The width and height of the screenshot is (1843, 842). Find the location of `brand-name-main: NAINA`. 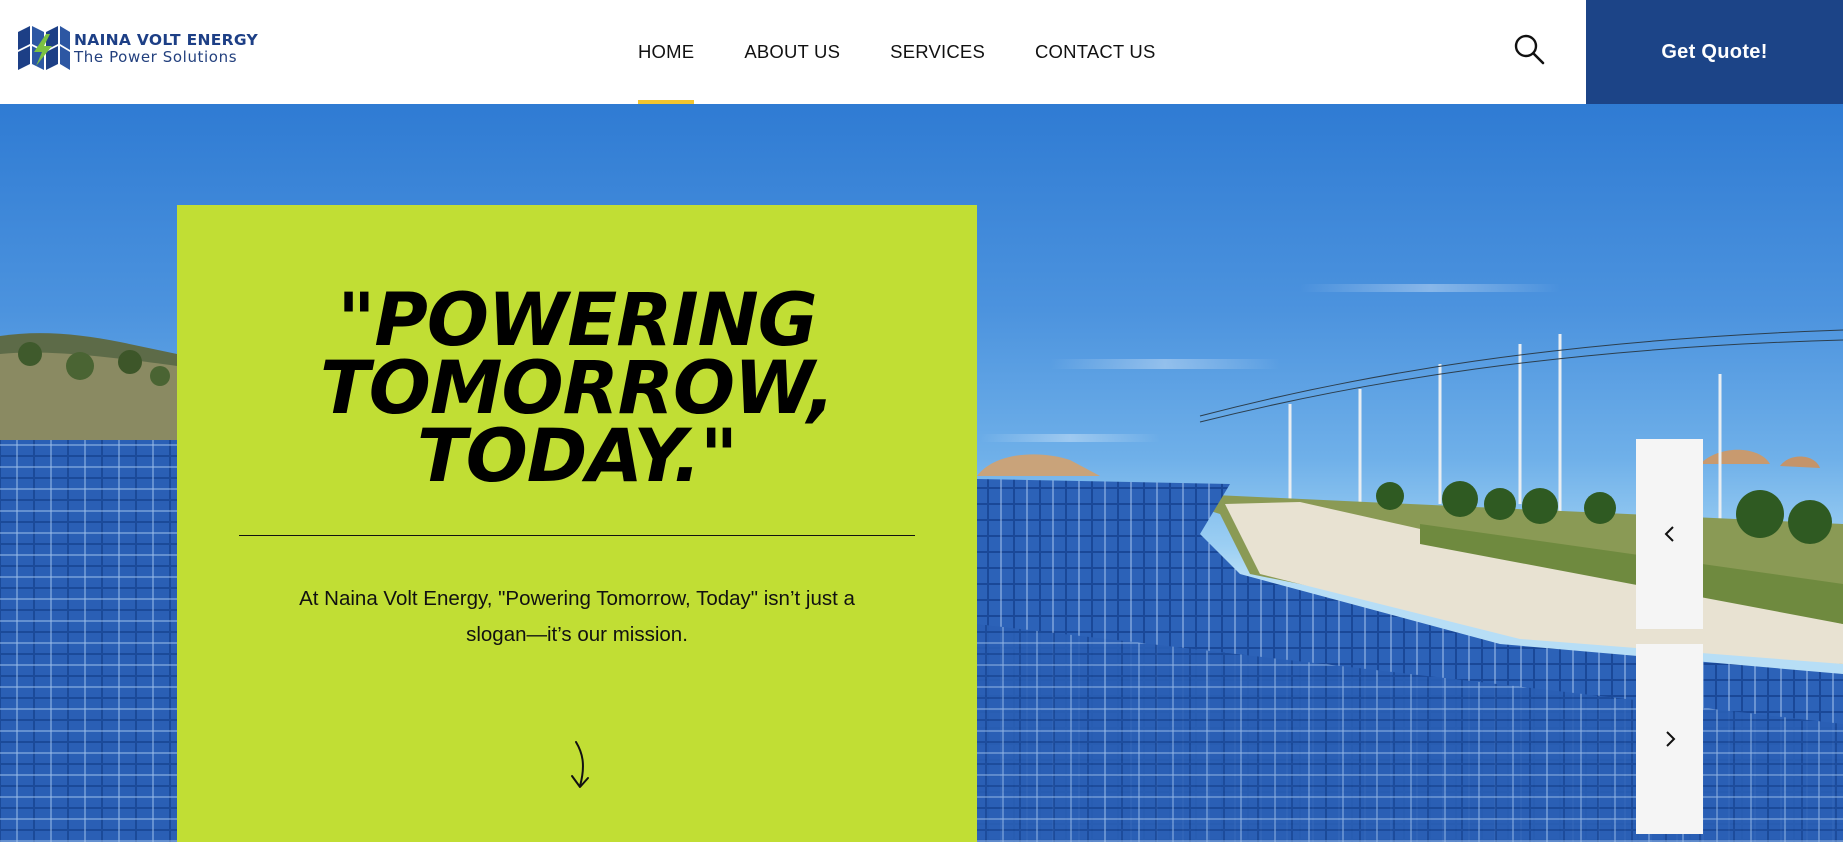

brand-name-main: NAINA is located at coordinates (105, 40).